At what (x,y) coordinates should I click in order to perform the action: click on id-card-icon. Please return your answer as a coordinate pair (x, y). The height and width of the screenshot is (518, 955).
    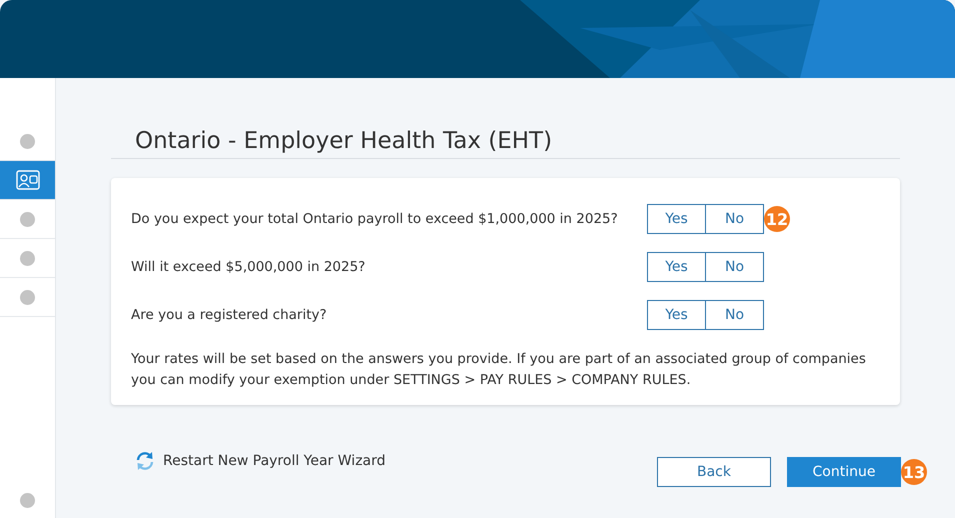
    Looking at the image, I should click on (28, 180).